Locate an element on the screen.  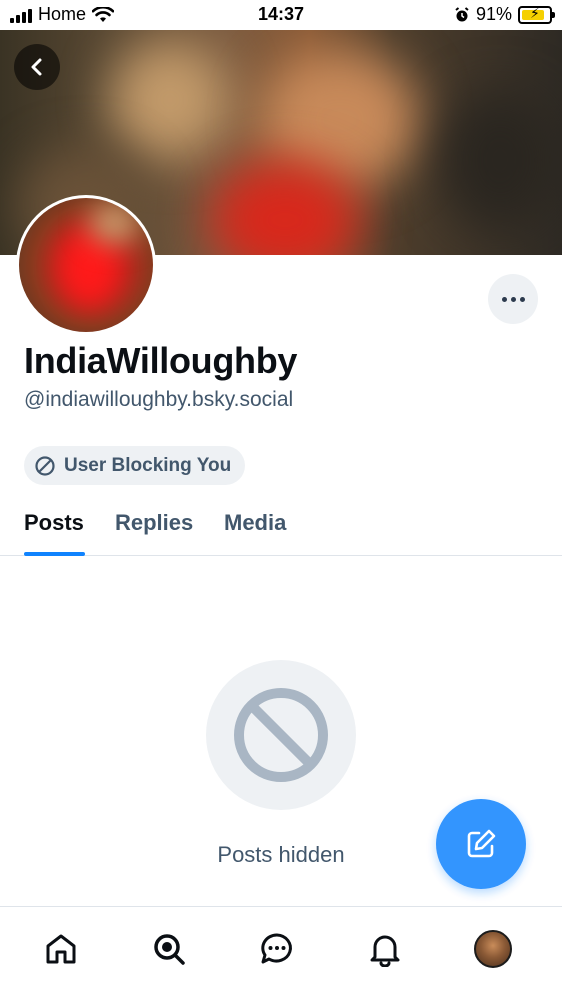
profile-tabs: Posts Replies Media is located at coordinates (281, 528).